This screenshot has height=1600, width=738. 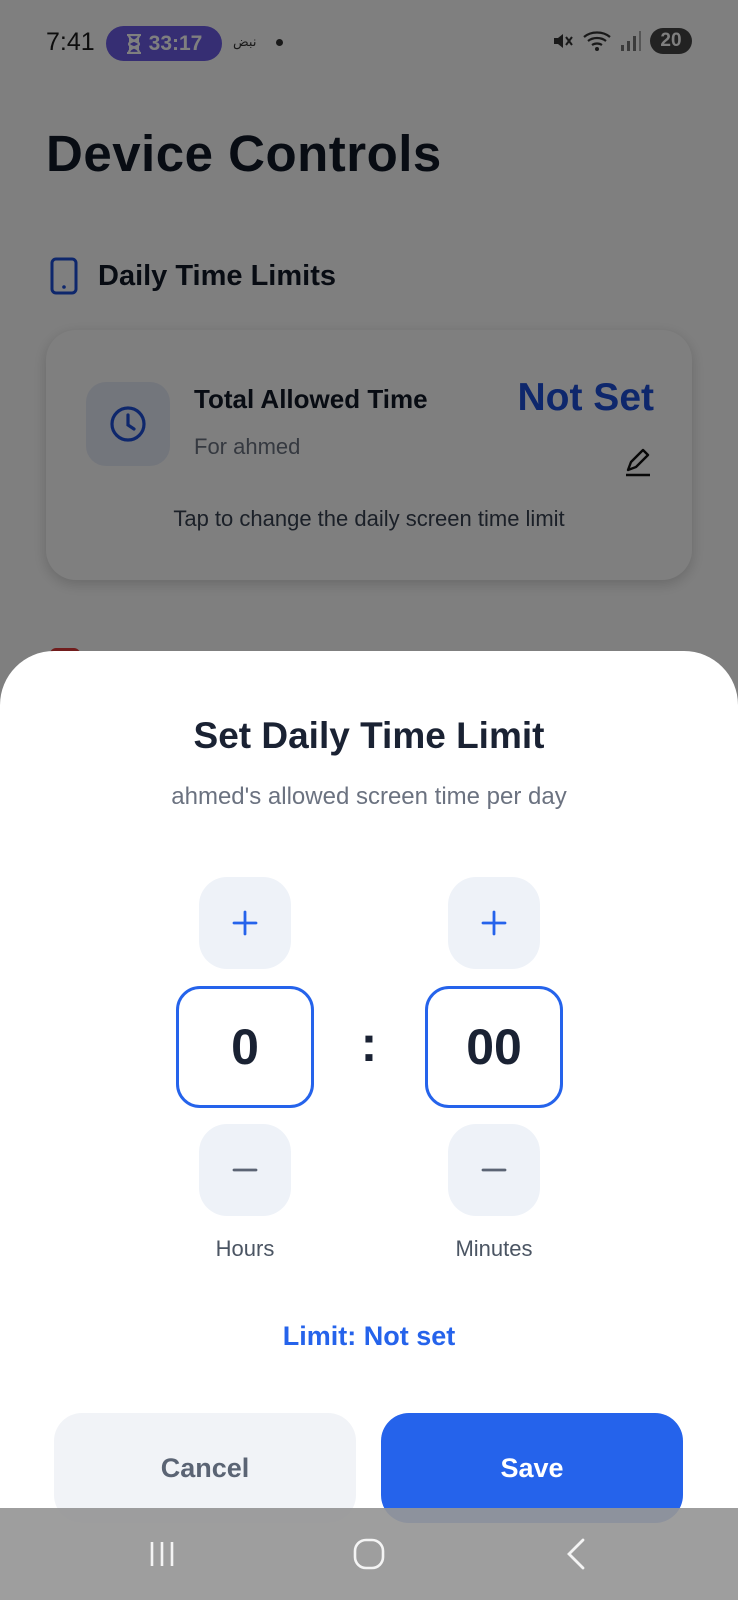 What do you see at coordinates (369, 735) in the screenshot?
I see `sheet-title: Set Daily Time Limit` at bounding box center [369, 735].